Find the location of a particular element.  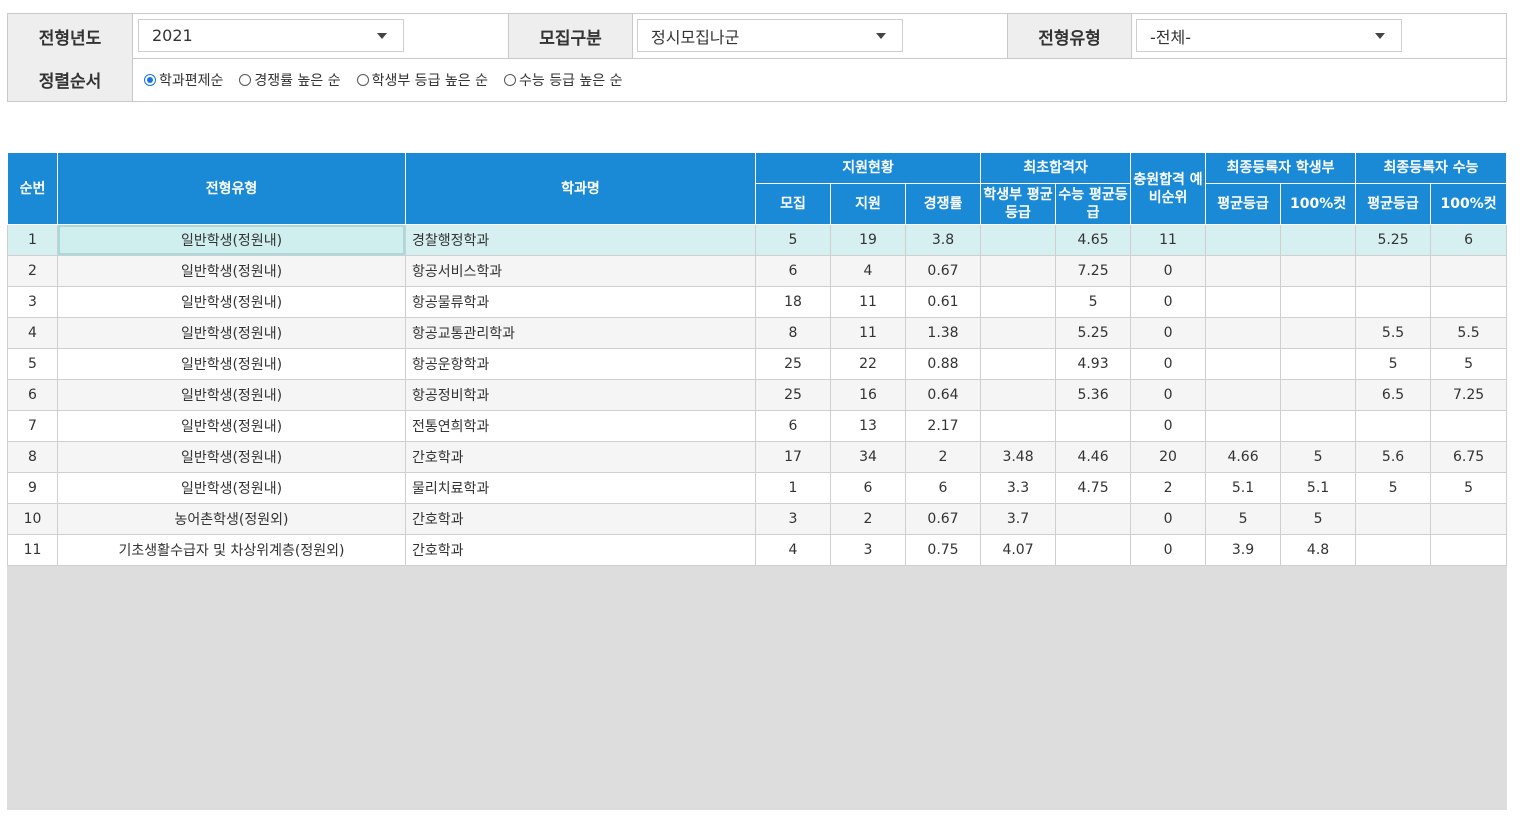

cell-no: 7 is located at coordinates (32, 426).